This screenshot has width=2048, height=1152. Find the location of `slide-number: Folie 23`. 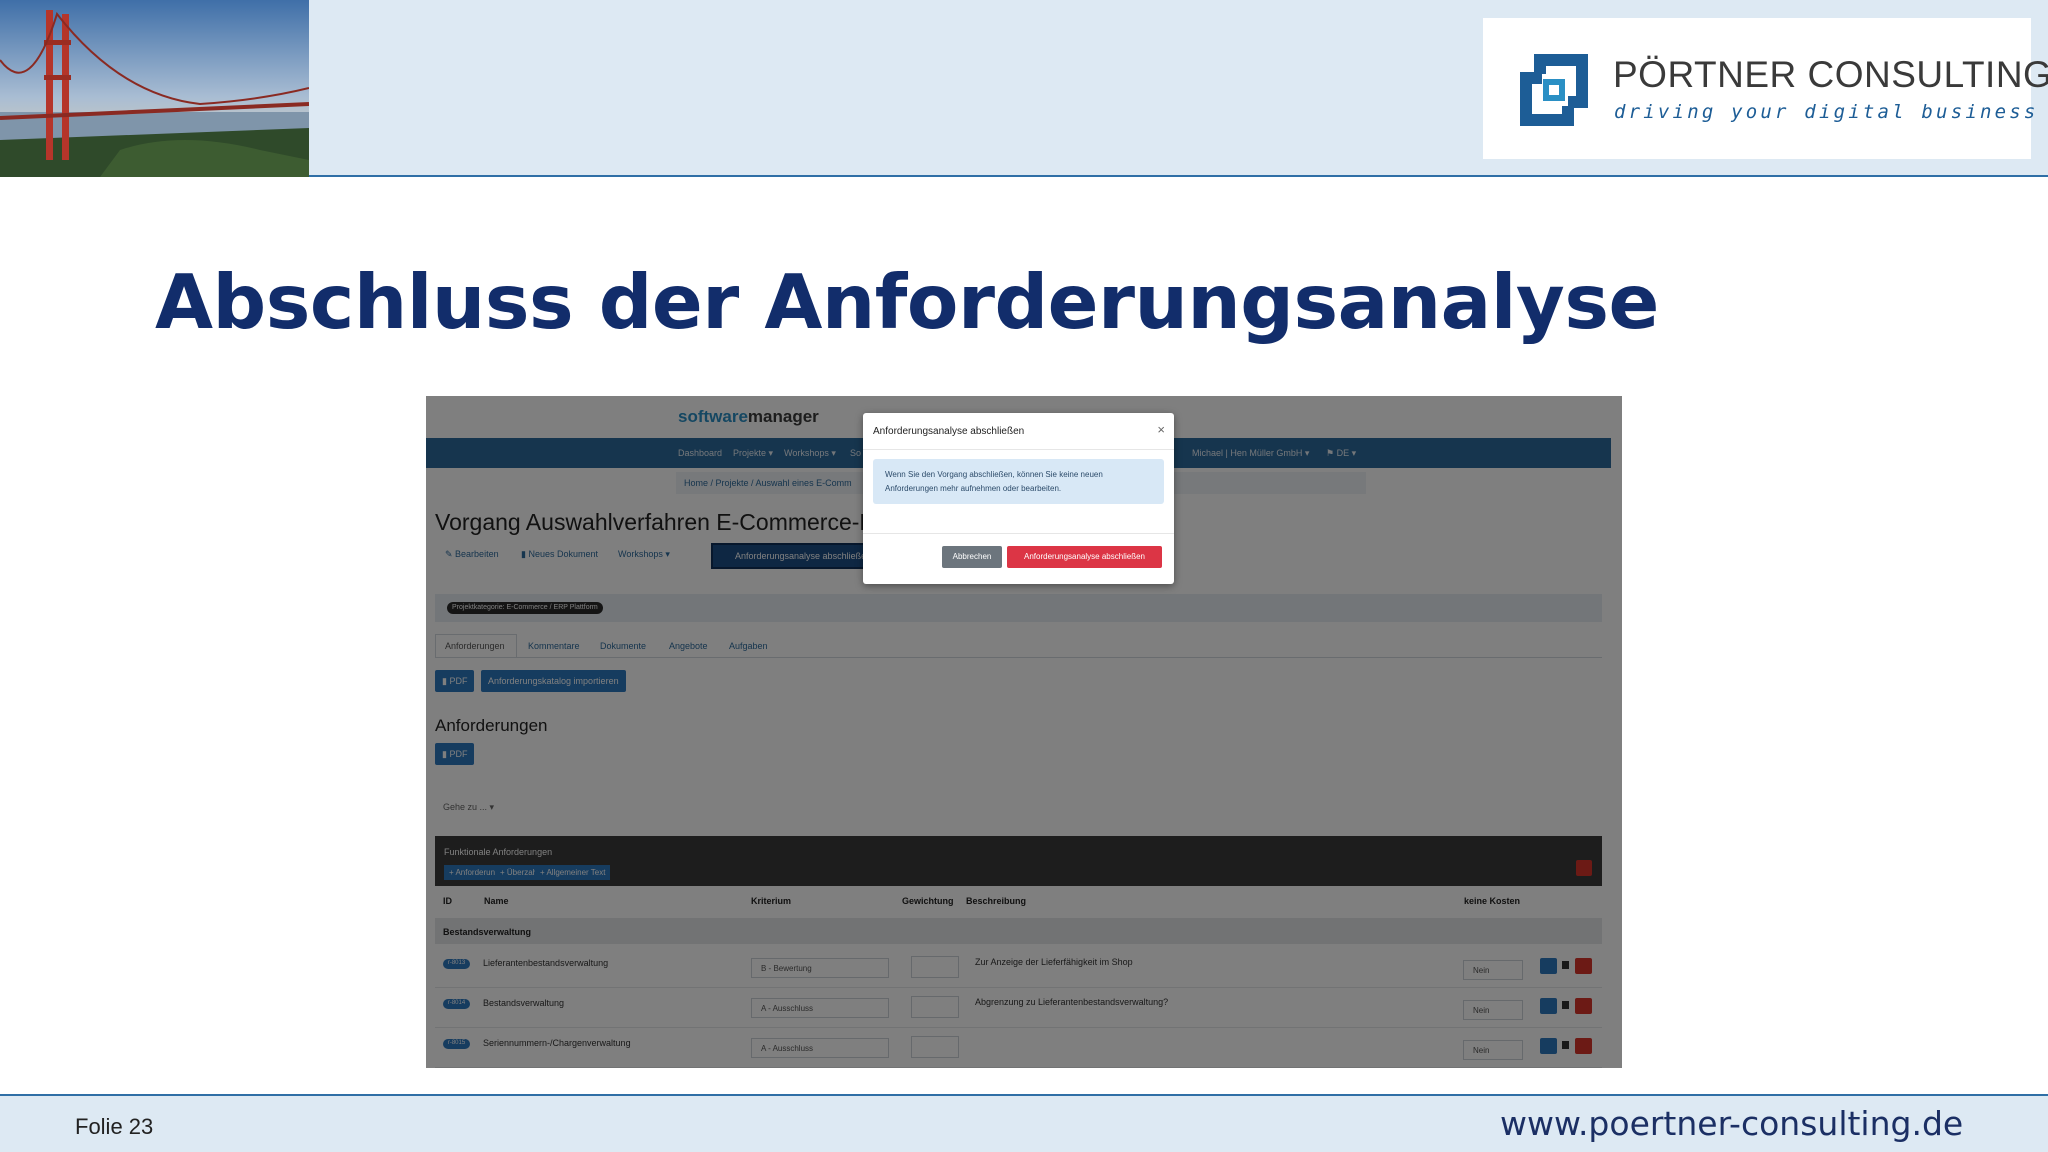

slide-number: Folie 23 is located at coordinates (114, 1126).